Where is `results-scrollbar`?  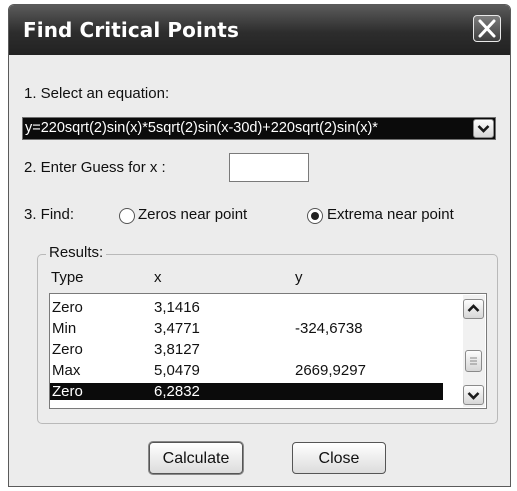 results-scrollbar is located at coordinates (474, 351).